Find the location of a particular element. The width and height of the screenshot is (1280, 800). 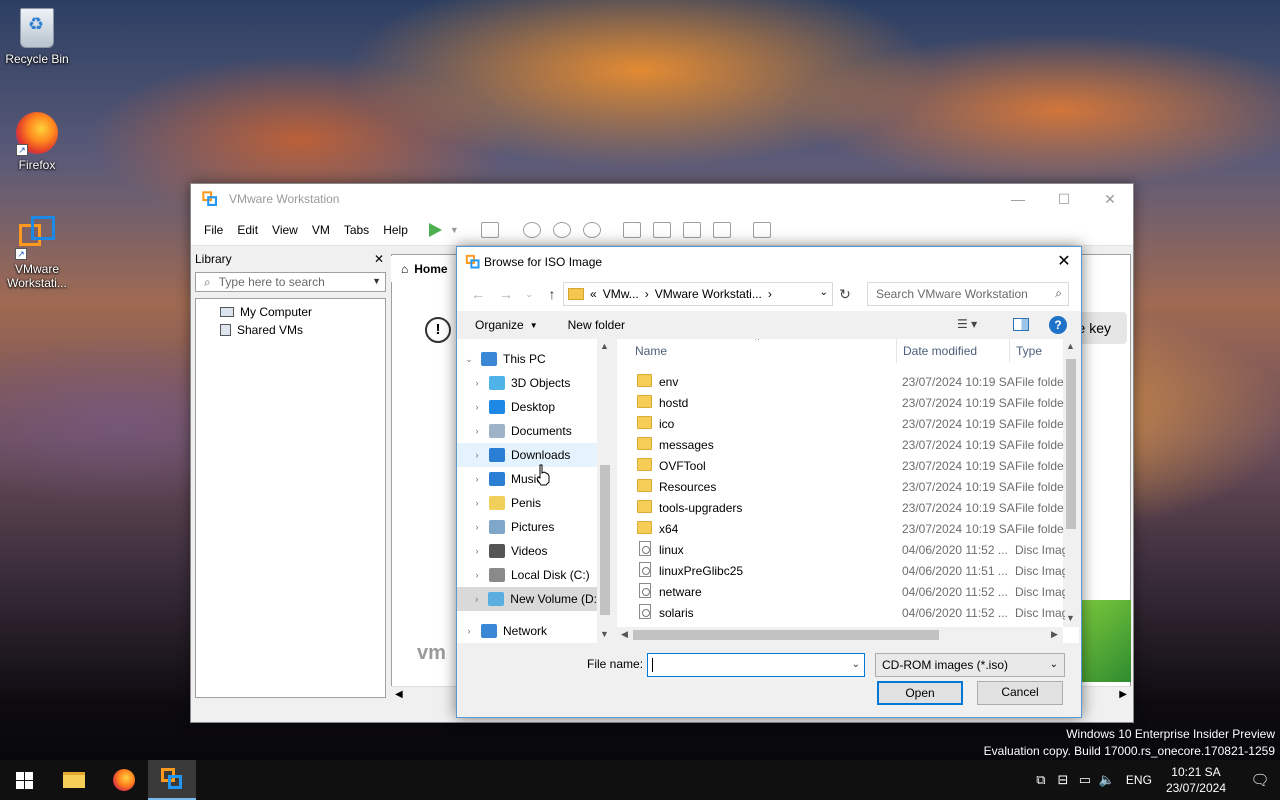

nav-item-3d-objects: › 3D Objects is located at coordinates (527, 383).